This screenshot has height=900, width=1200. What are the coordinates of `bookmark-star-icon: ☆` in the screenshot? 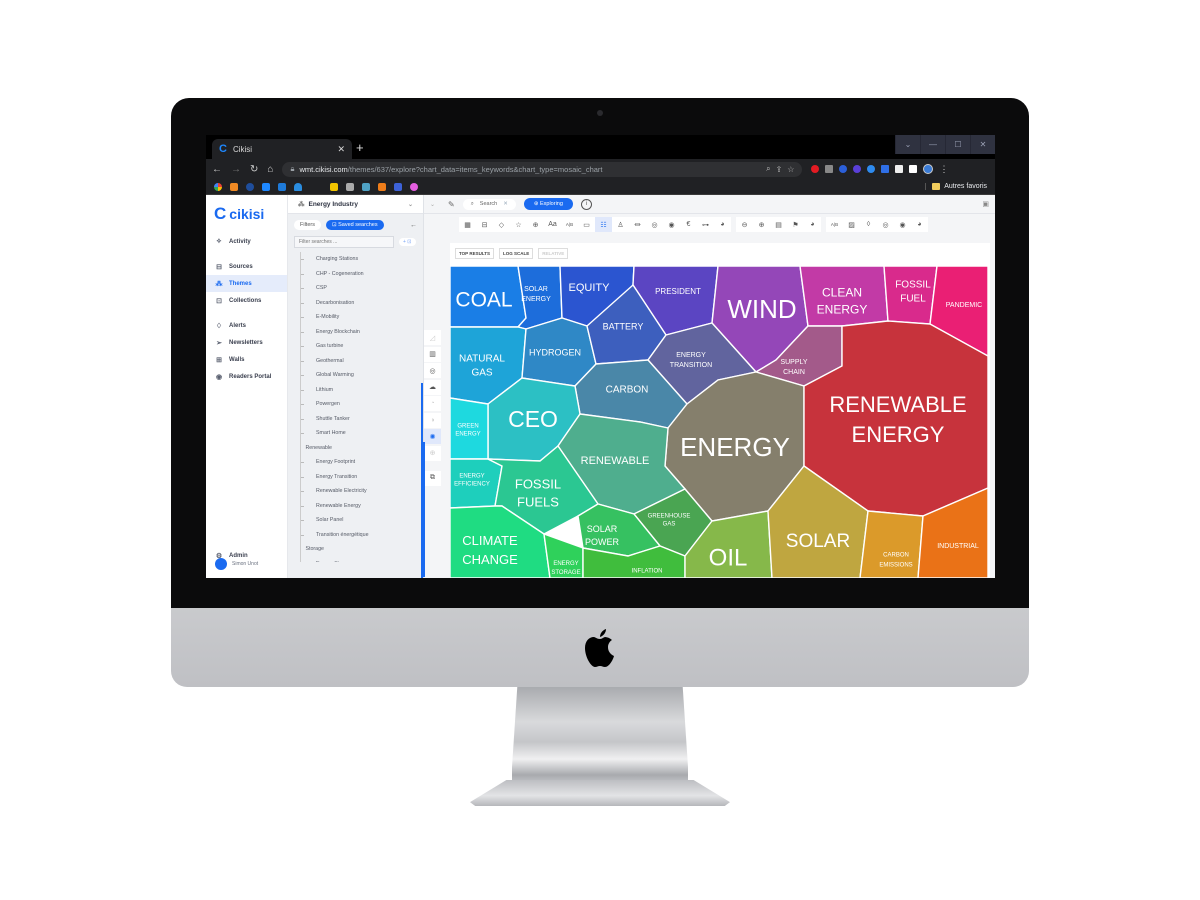 It's located at (790, 169).